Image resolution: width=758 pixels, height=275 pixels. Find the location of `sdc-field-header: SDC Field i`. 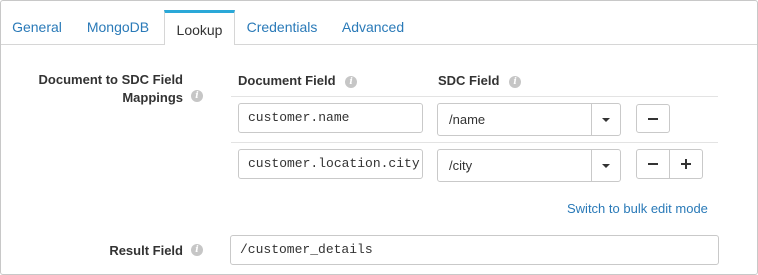

sdc-field-header: SDC Field i is located at coordinates (480, 80).